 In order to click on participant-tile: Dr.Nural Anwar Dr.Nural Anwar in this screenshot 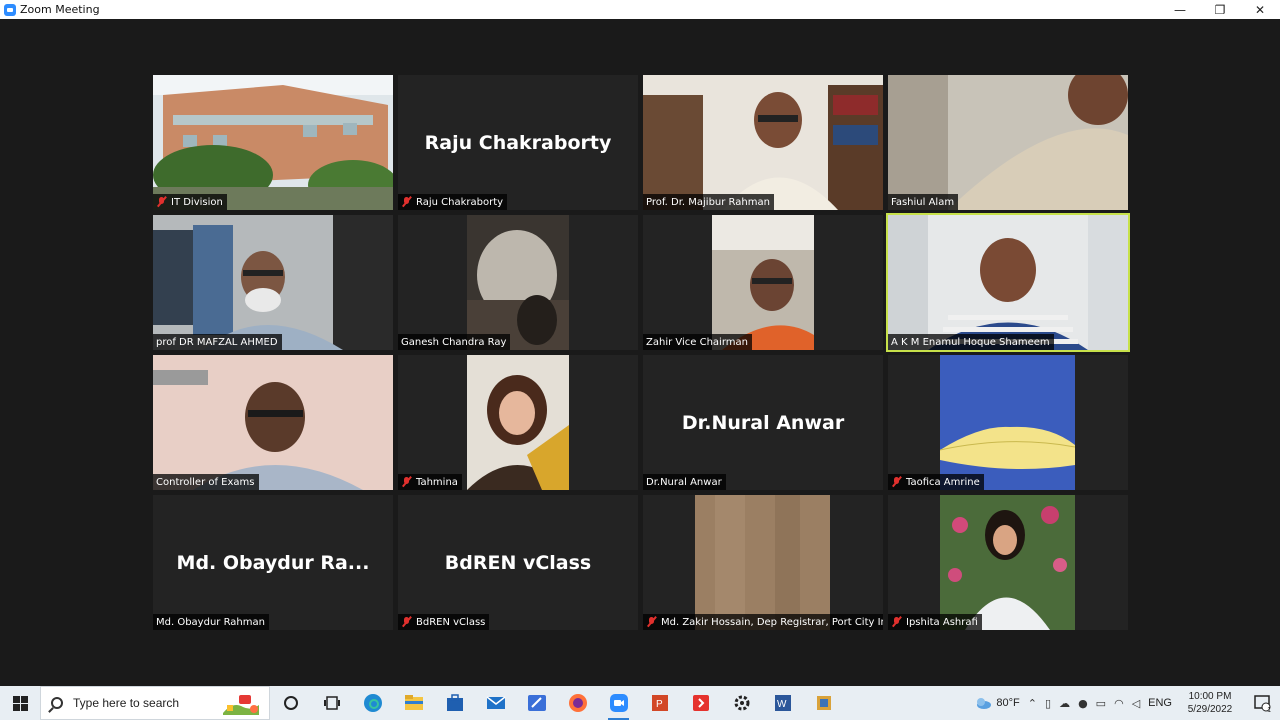, I will do `click(763, 422)`.